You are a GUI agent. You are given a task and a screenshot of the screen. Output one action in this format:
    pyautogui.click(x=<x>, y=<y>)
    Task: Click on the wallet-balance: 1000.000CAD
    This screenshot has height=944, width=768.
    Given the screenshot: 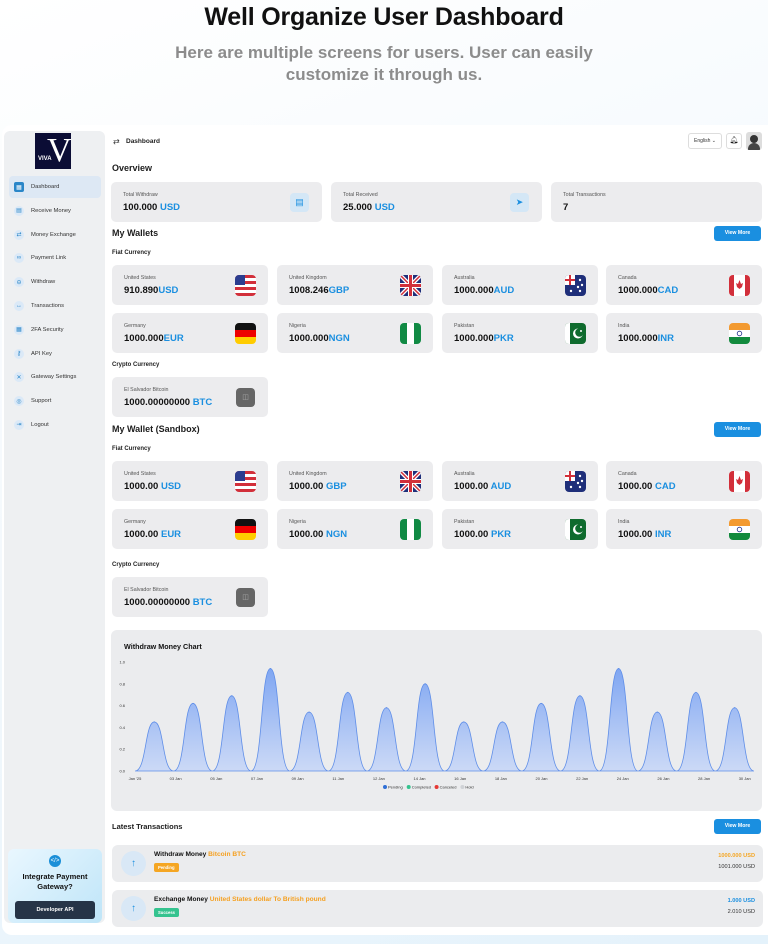 What is the action you would take?
    pyautogui.click(x=648, y=290)
    